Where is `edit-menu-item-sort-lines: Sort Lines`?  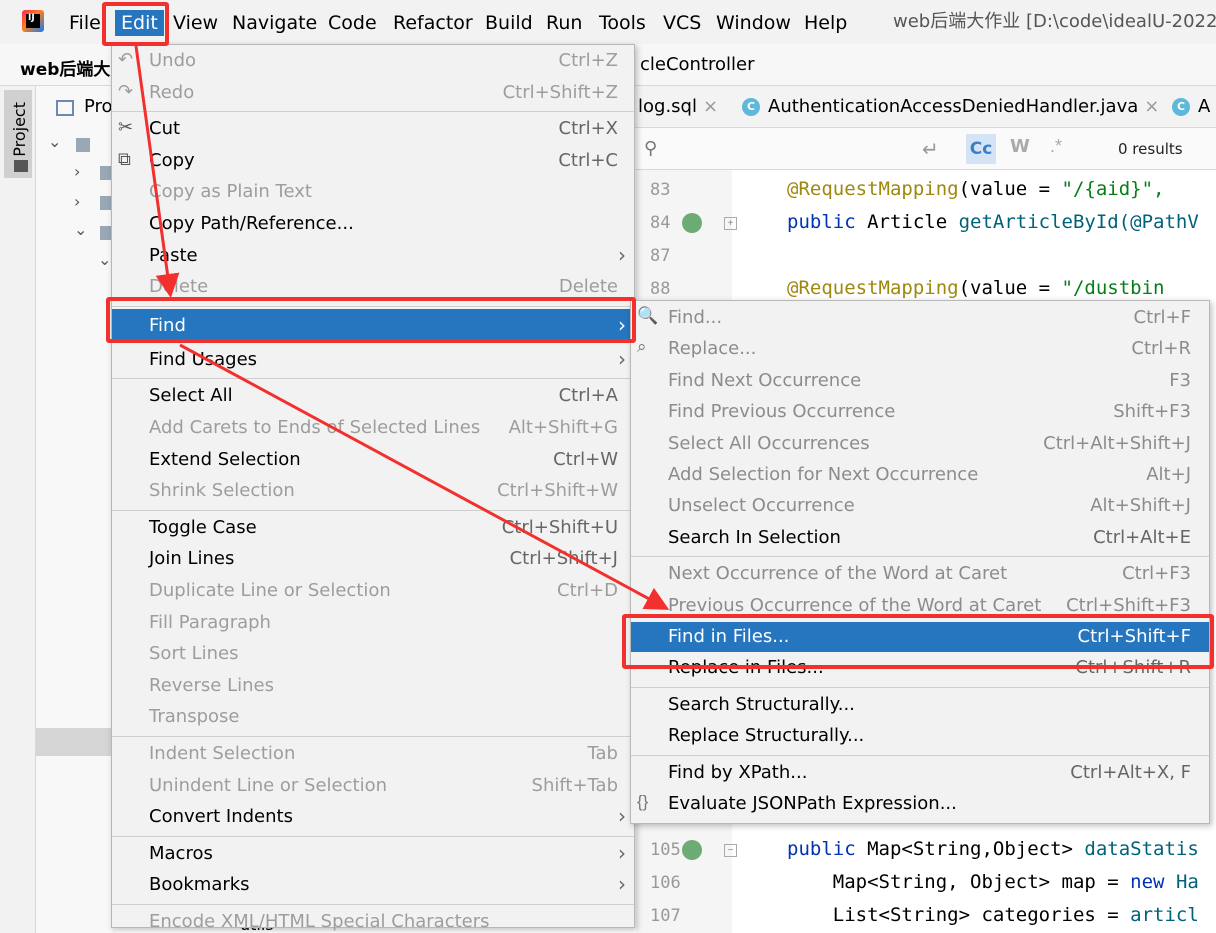 edit-menu-item-sort-lines: Sort Lines is located at coordinates (373, 654).